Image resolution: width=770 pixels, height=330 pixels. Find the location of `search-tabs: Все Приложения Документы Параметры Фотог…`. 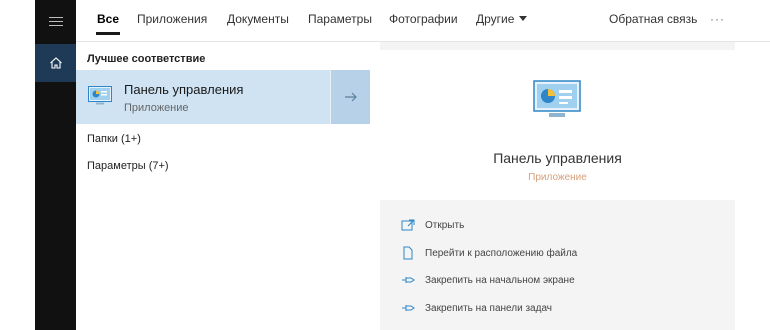

search-tabs: Все Приложения Документы Параметры Фотог… is located at coordinates (423, 21).